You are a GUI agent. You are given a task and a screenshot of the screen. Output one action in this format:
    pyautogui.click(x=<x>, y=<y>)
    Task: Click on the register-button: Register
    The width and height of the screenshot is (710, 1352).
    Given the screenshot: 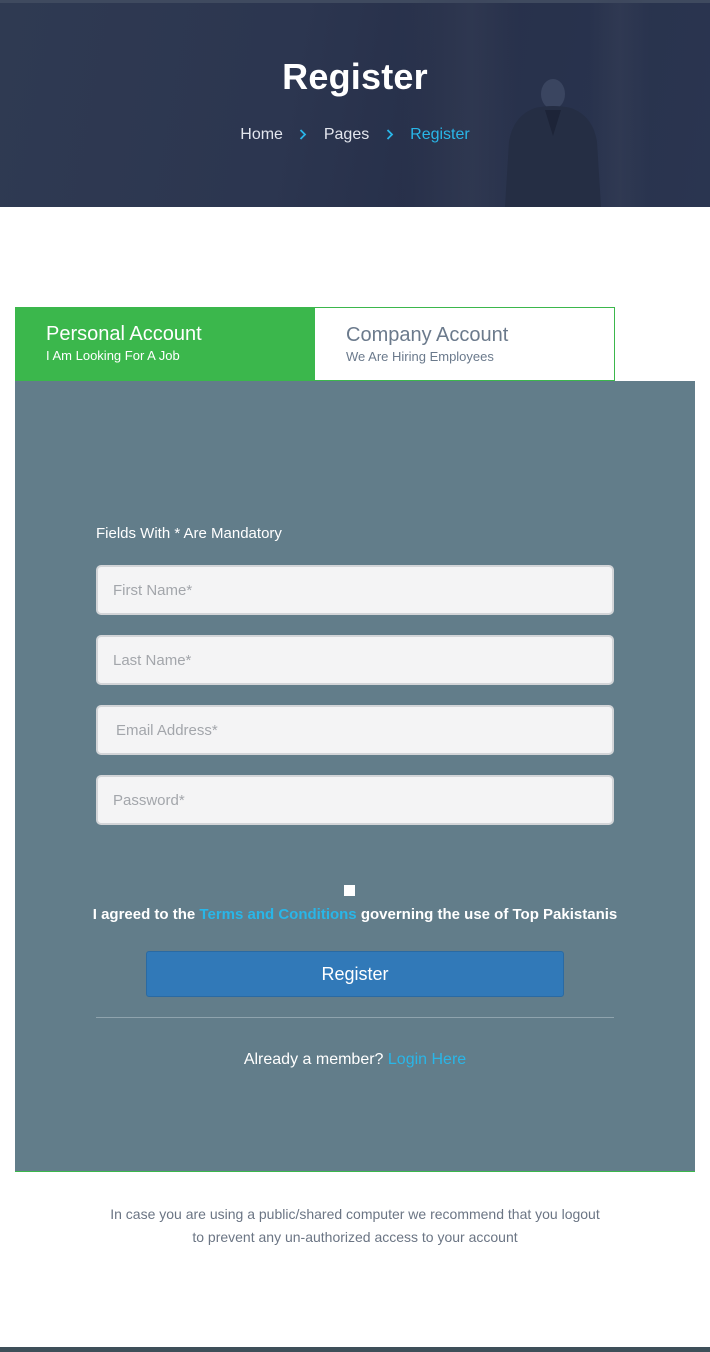 What is the action you would take?
    pyautogui.click(x=355, y=974)
    